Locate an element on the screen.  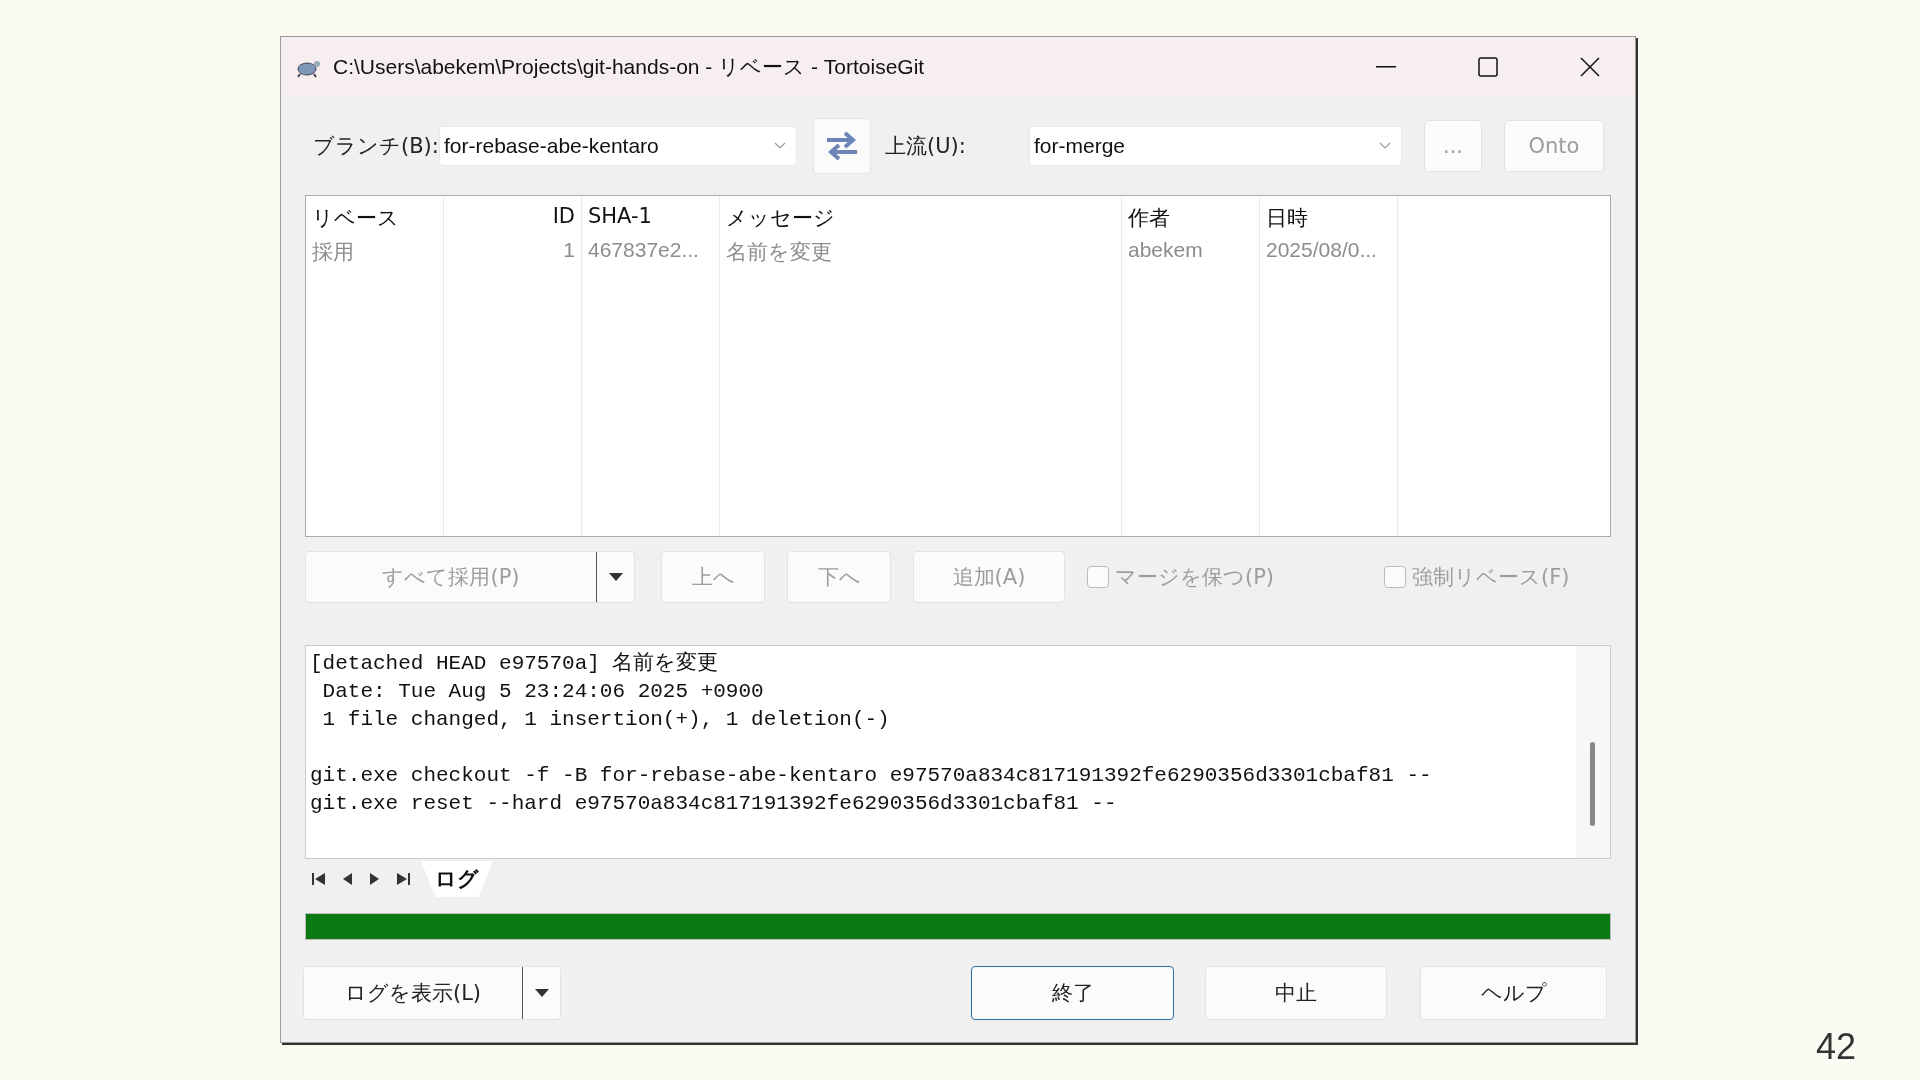
swap-button is located at coordinates (842, 146).